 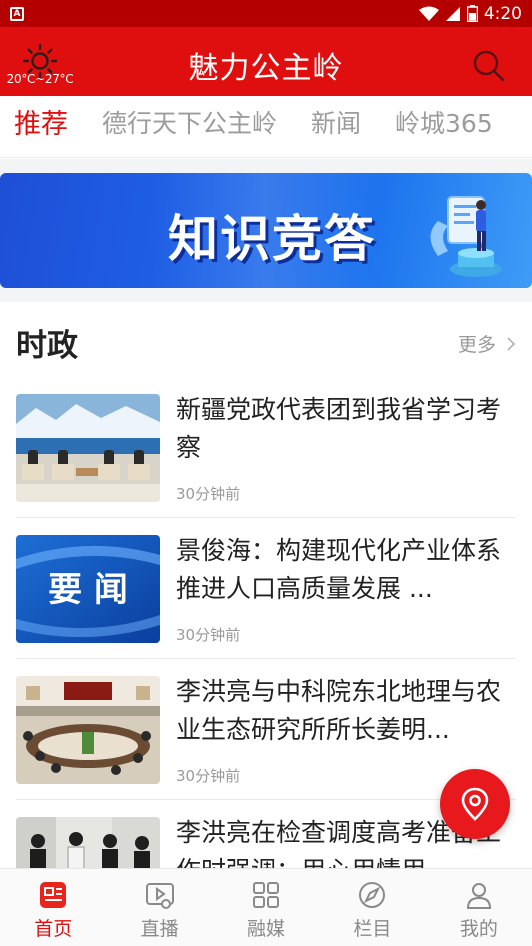 What do you see at coordinates (476, 345) in the screenshot?
I see `more-label: 更多` at bounding box center [476, 345].